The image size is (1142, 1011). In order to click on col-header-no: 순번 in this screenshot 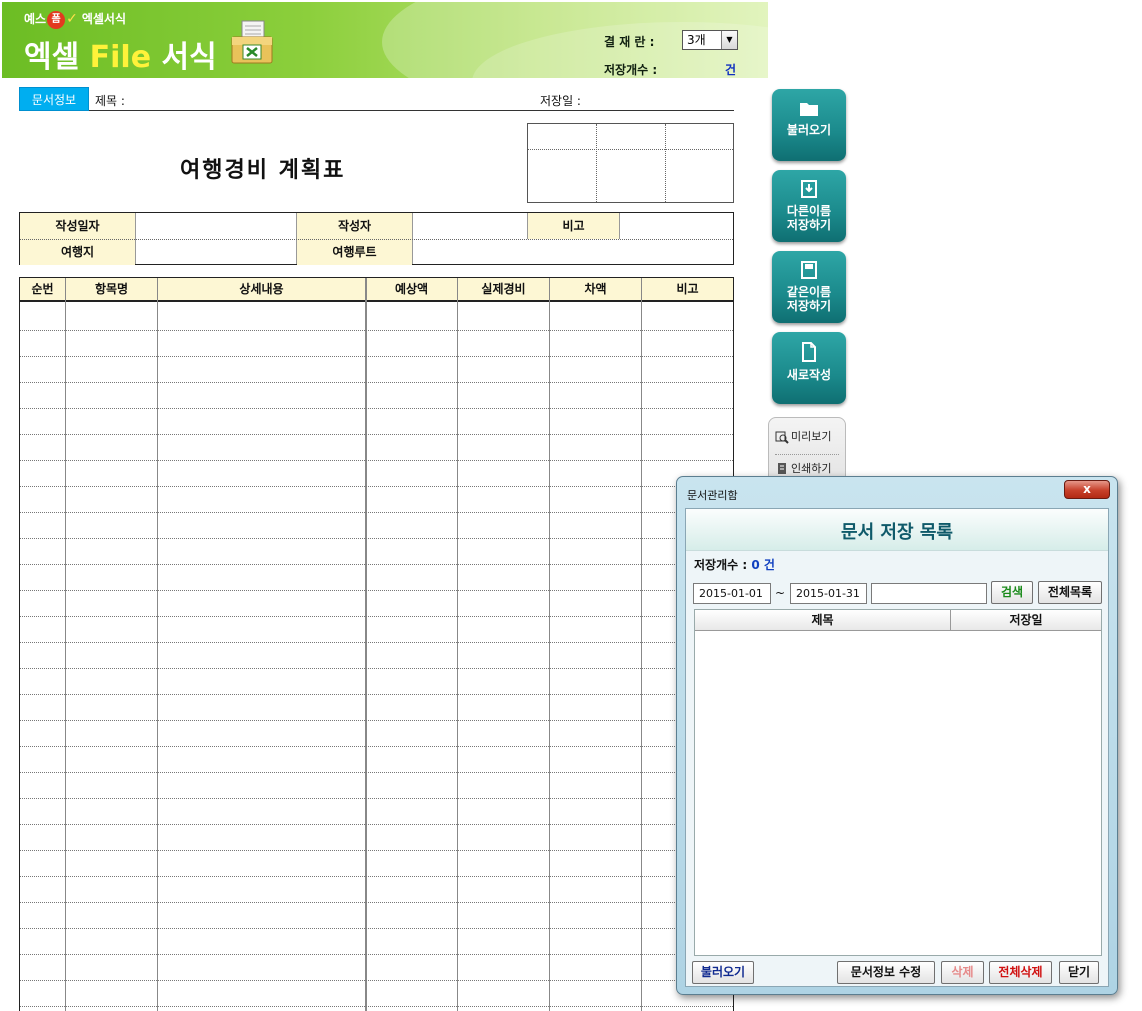, I will do `click(42, 289)`.